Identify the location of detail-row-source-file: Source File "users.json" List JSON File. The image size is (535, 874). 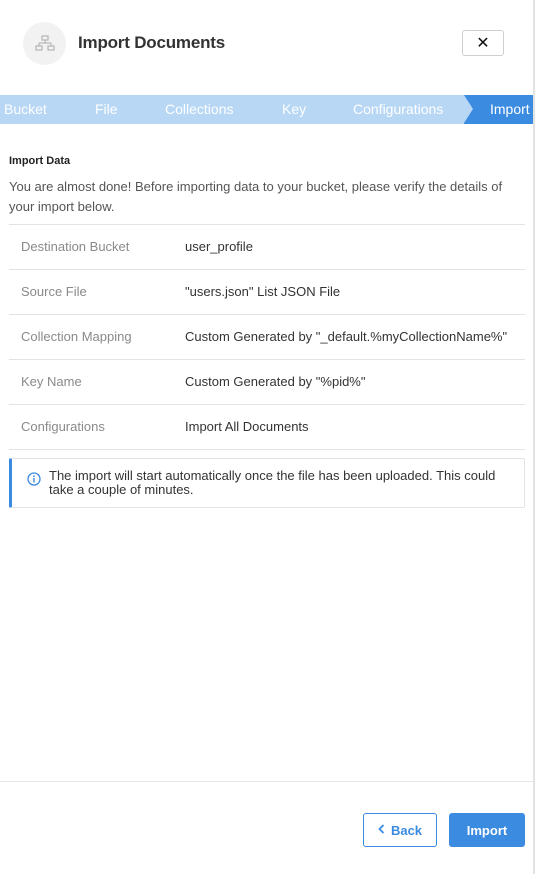
(267, 292).